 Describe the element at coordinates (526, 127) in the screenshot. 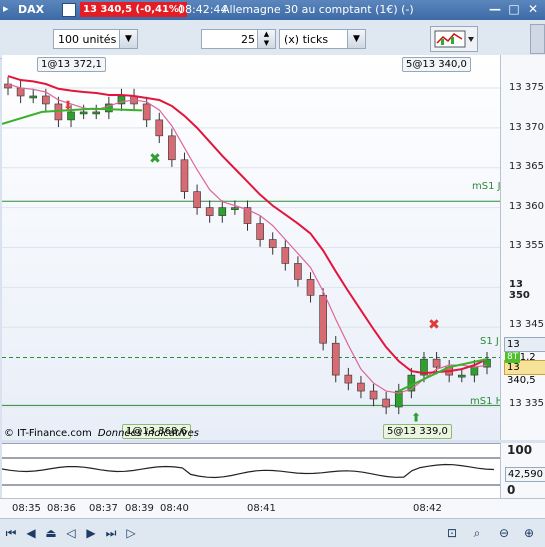

I see `price-tick: 13 370` at that location.